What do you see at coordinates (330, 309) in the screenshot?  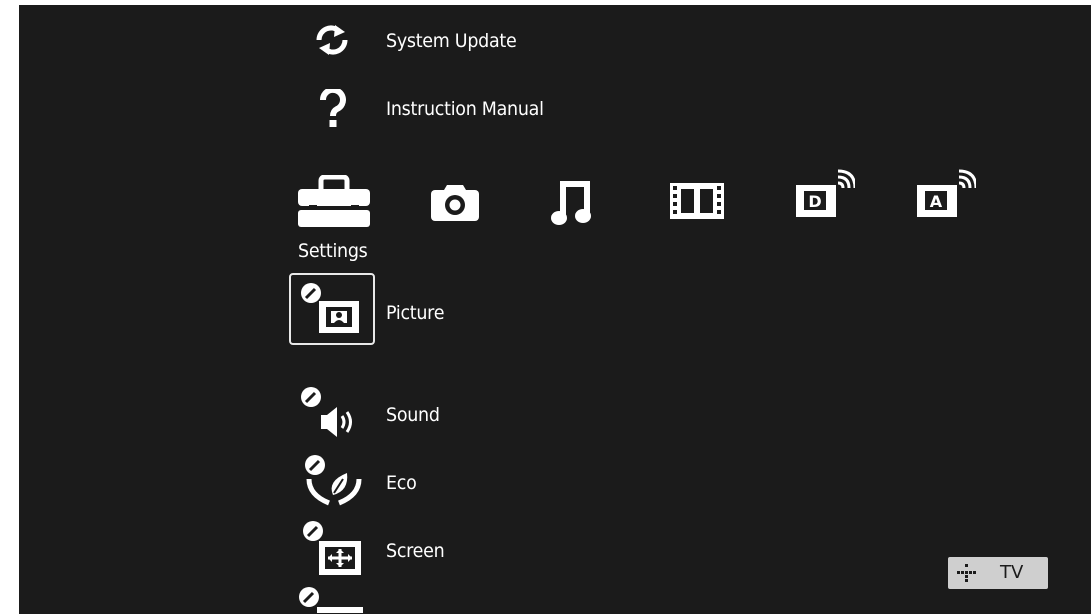 I see `picture-settings-icon` at bounding box center [330, 309].